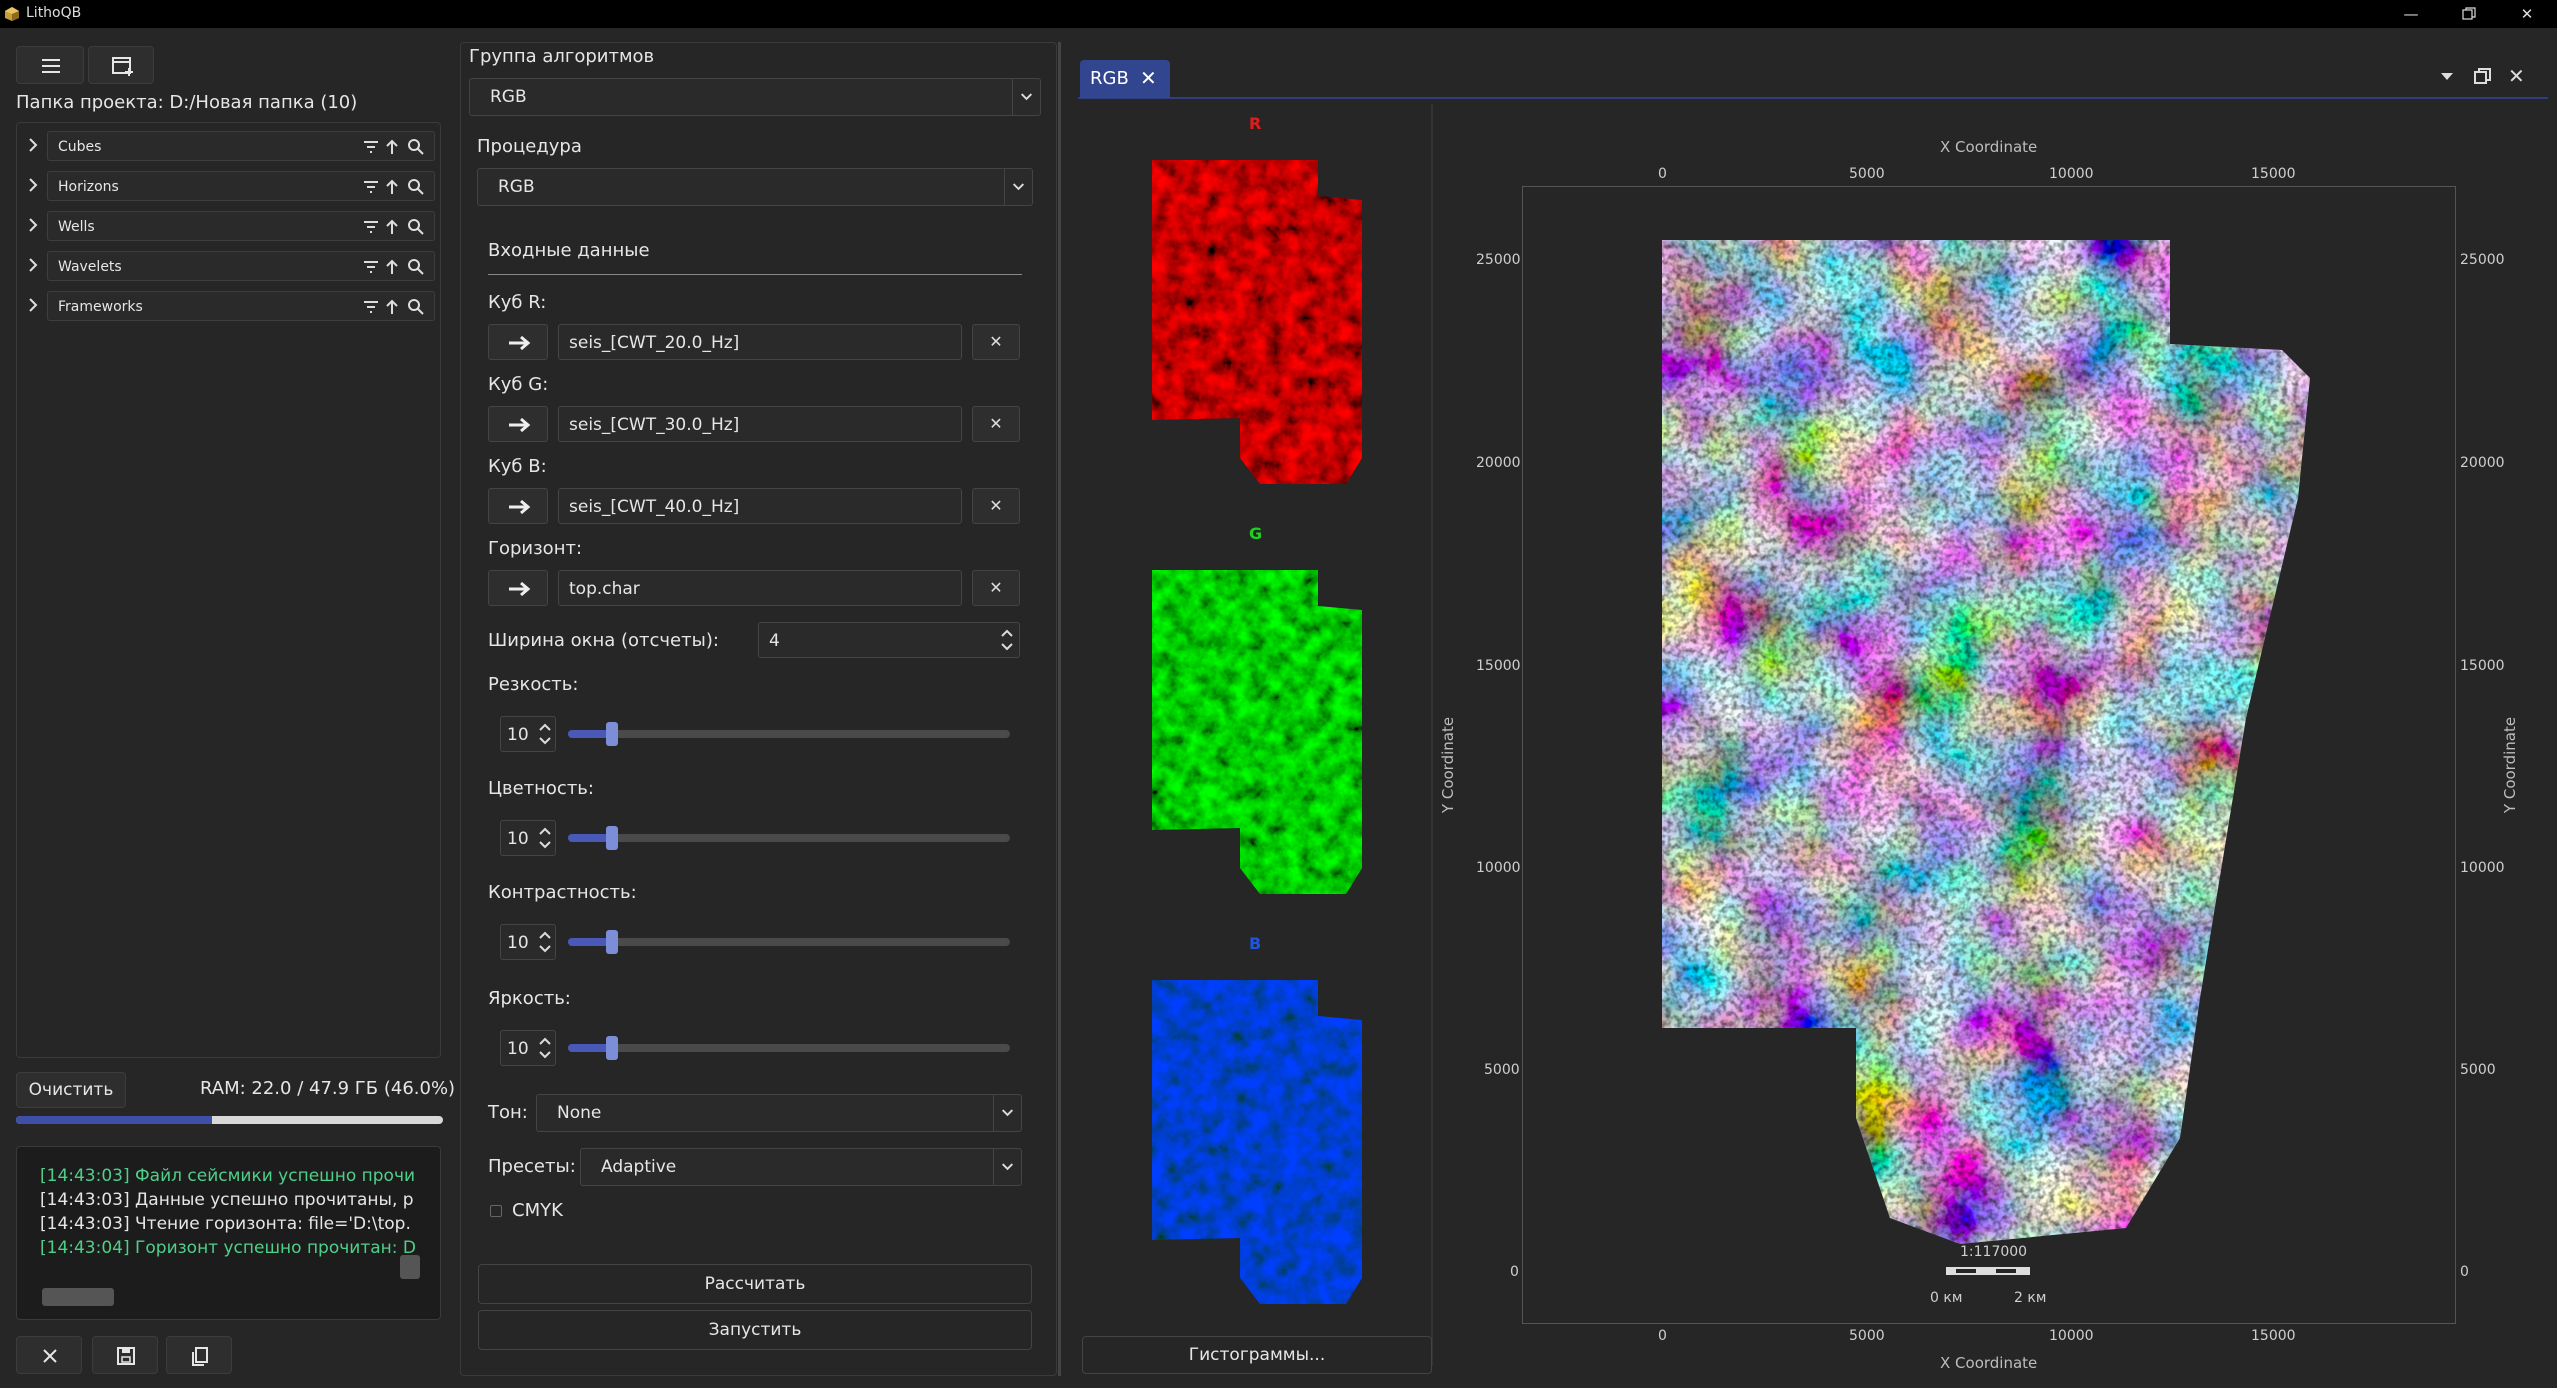 The height and width of the screenshot is (1388, 2557). I want to click on procedure-select: RGB, so click(755, 187).